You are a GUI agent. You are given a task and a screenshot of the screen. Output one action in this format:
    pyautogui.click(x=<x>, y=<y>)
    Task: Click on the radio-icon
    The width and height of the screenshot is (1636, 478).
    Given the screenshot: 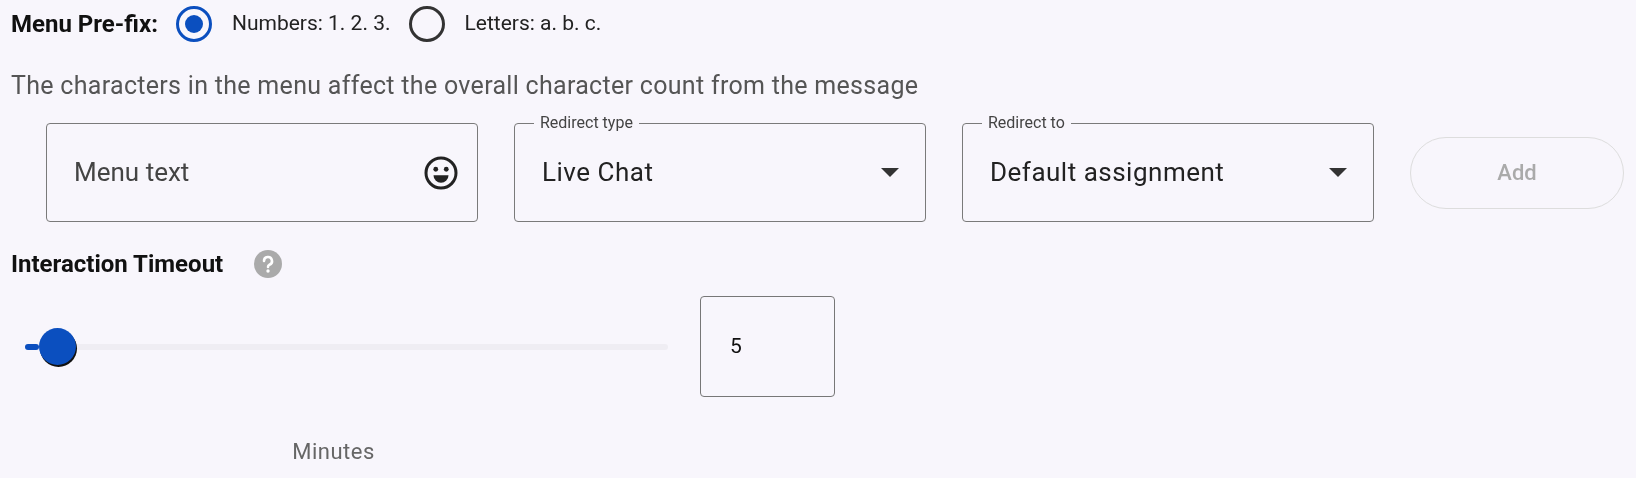 What is the action you would take?
    pyautogui.click(x=426, y=24)
    